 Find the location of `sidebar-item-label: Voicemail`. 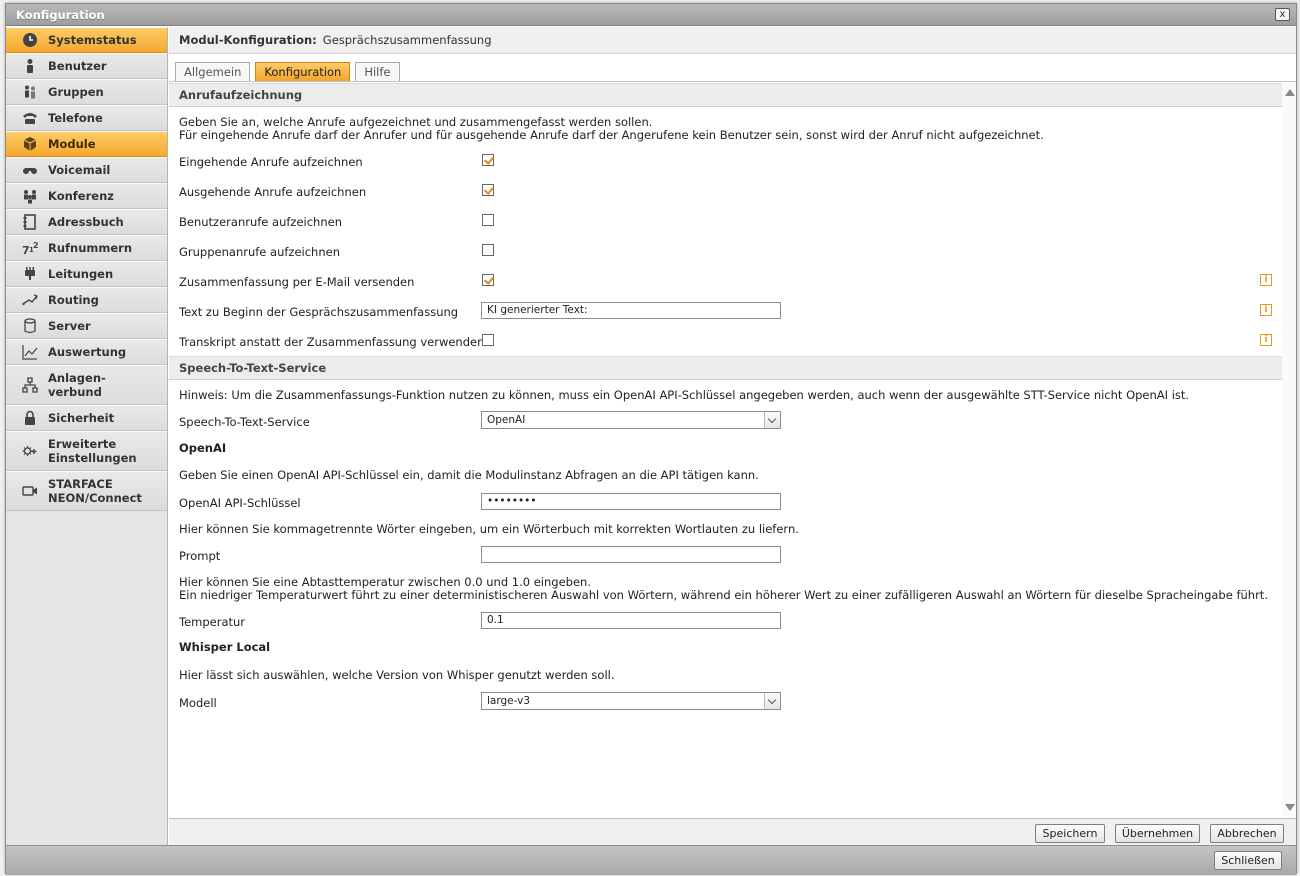

sidebar-item-label: Voicemail is located at coordinates (79, 170).